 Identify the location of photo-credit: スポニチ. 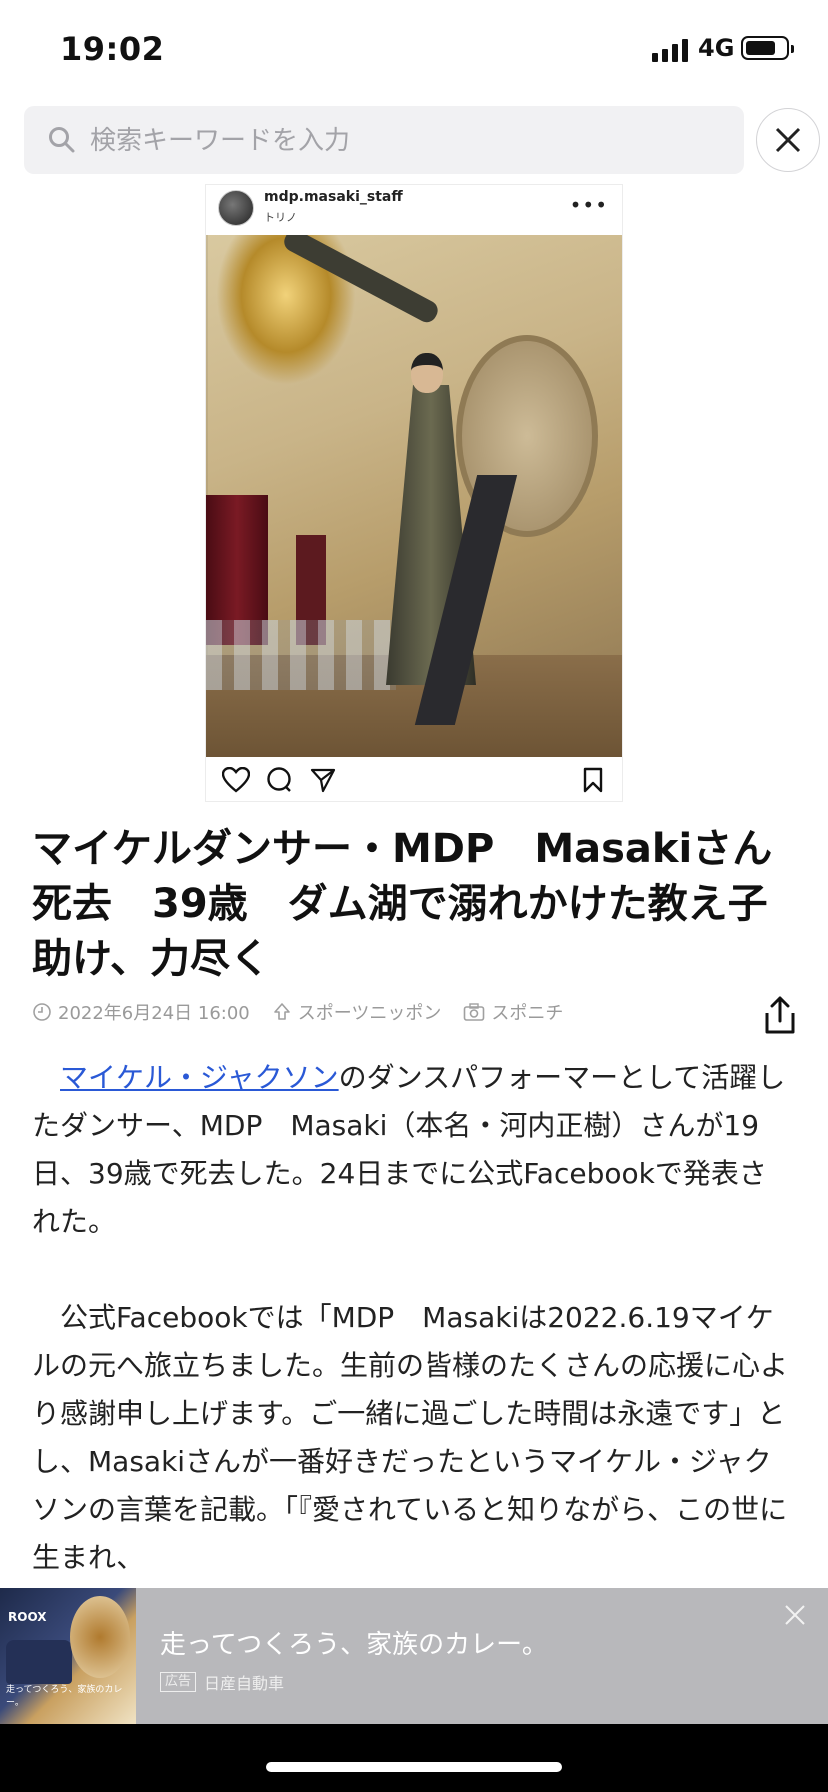
(513, 1012).